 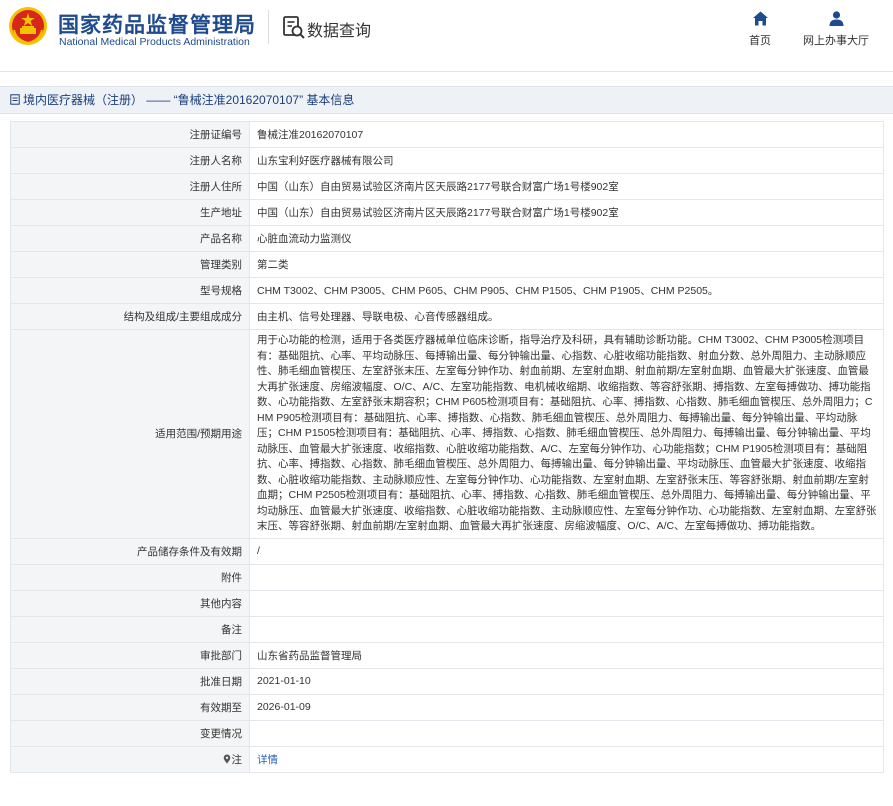 What do you see at coordinates (130, 434) in the screenshot?
I see `intended-use-label: 适用范围/预期用途` at bounding box center [130, 434].